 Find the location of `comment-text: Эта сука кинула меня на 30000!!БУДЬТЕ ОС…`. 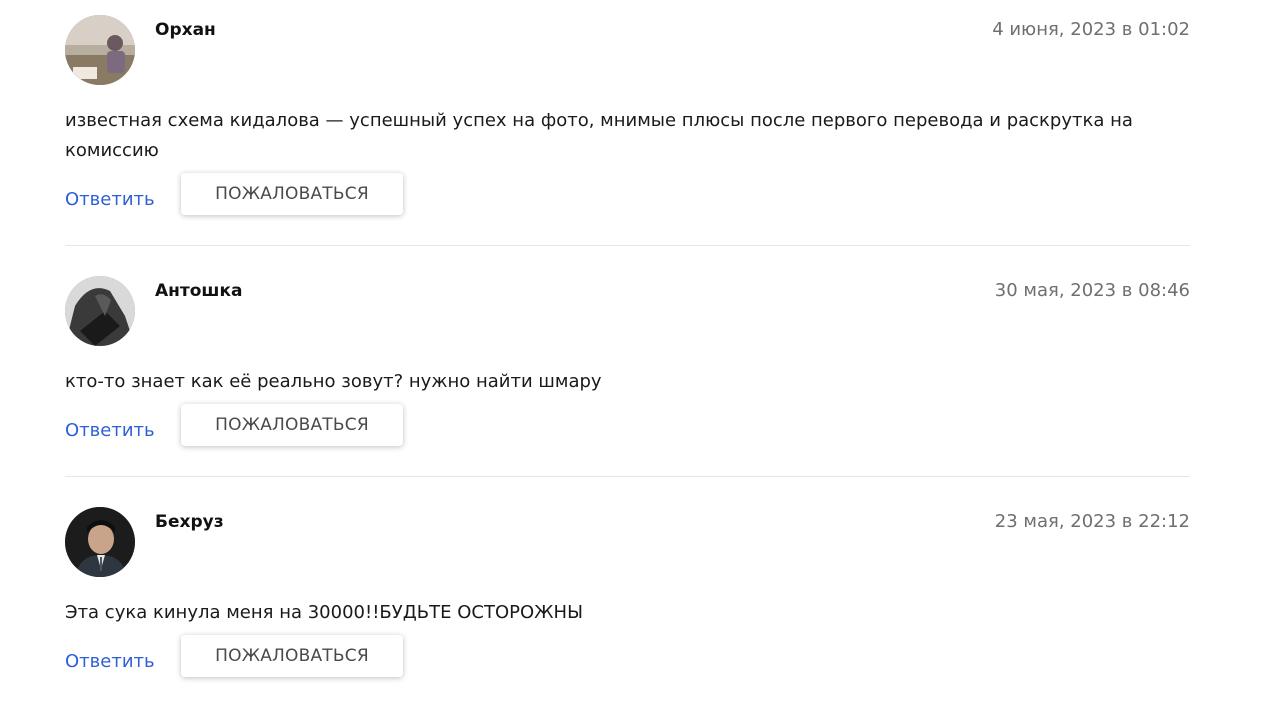

comment-text: Эта сука кинула меня на 30000!!БУДЬТЕ ОС… is located at coordinates (324, 612).